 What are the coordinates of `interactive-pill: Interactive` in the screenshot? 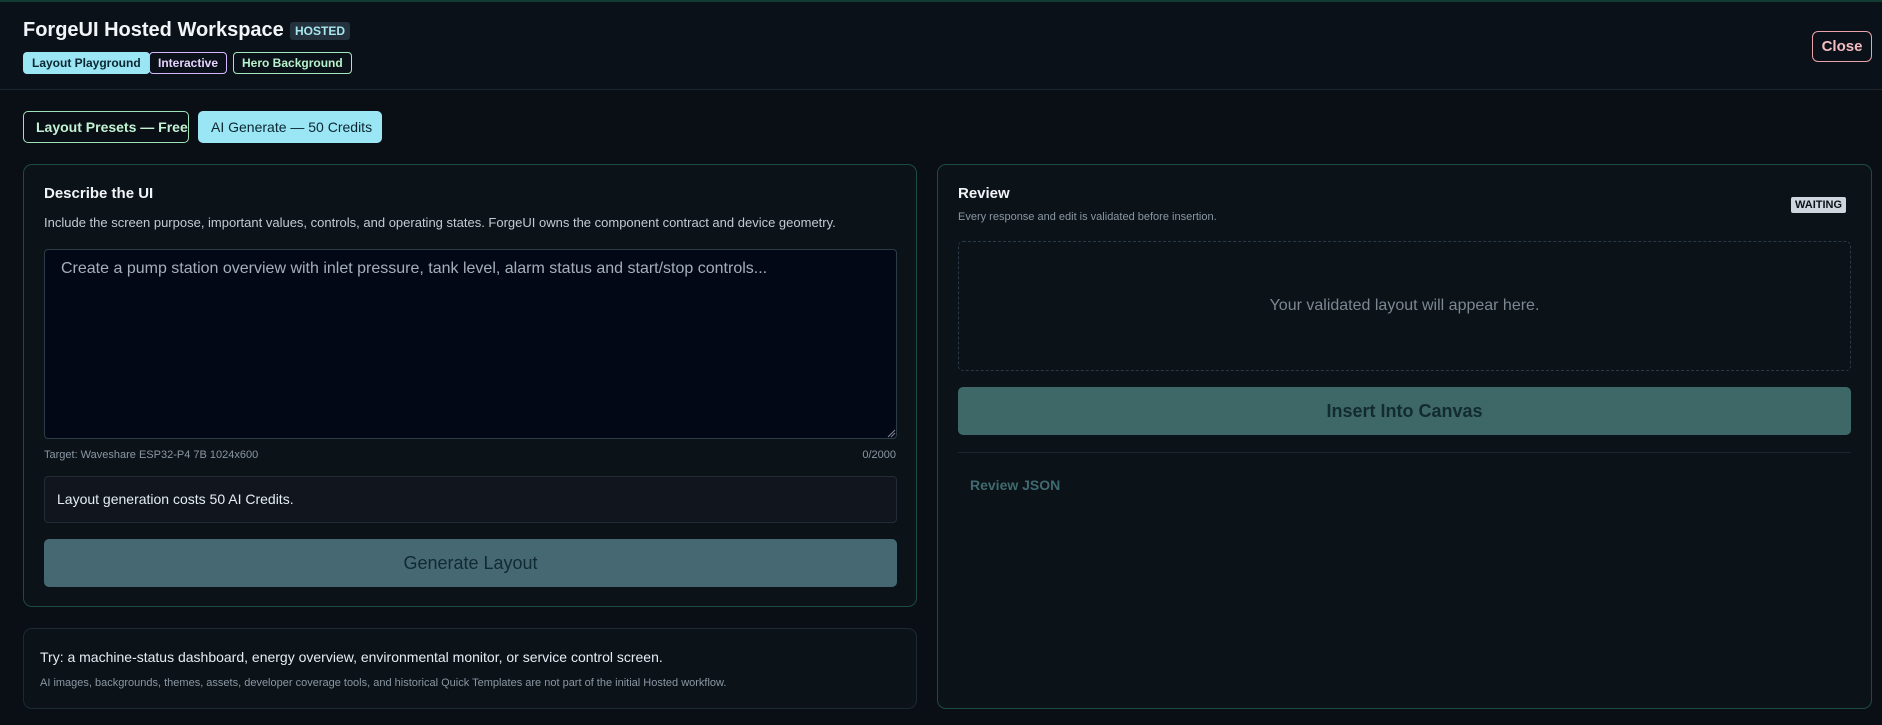 It's located at (188, 63).